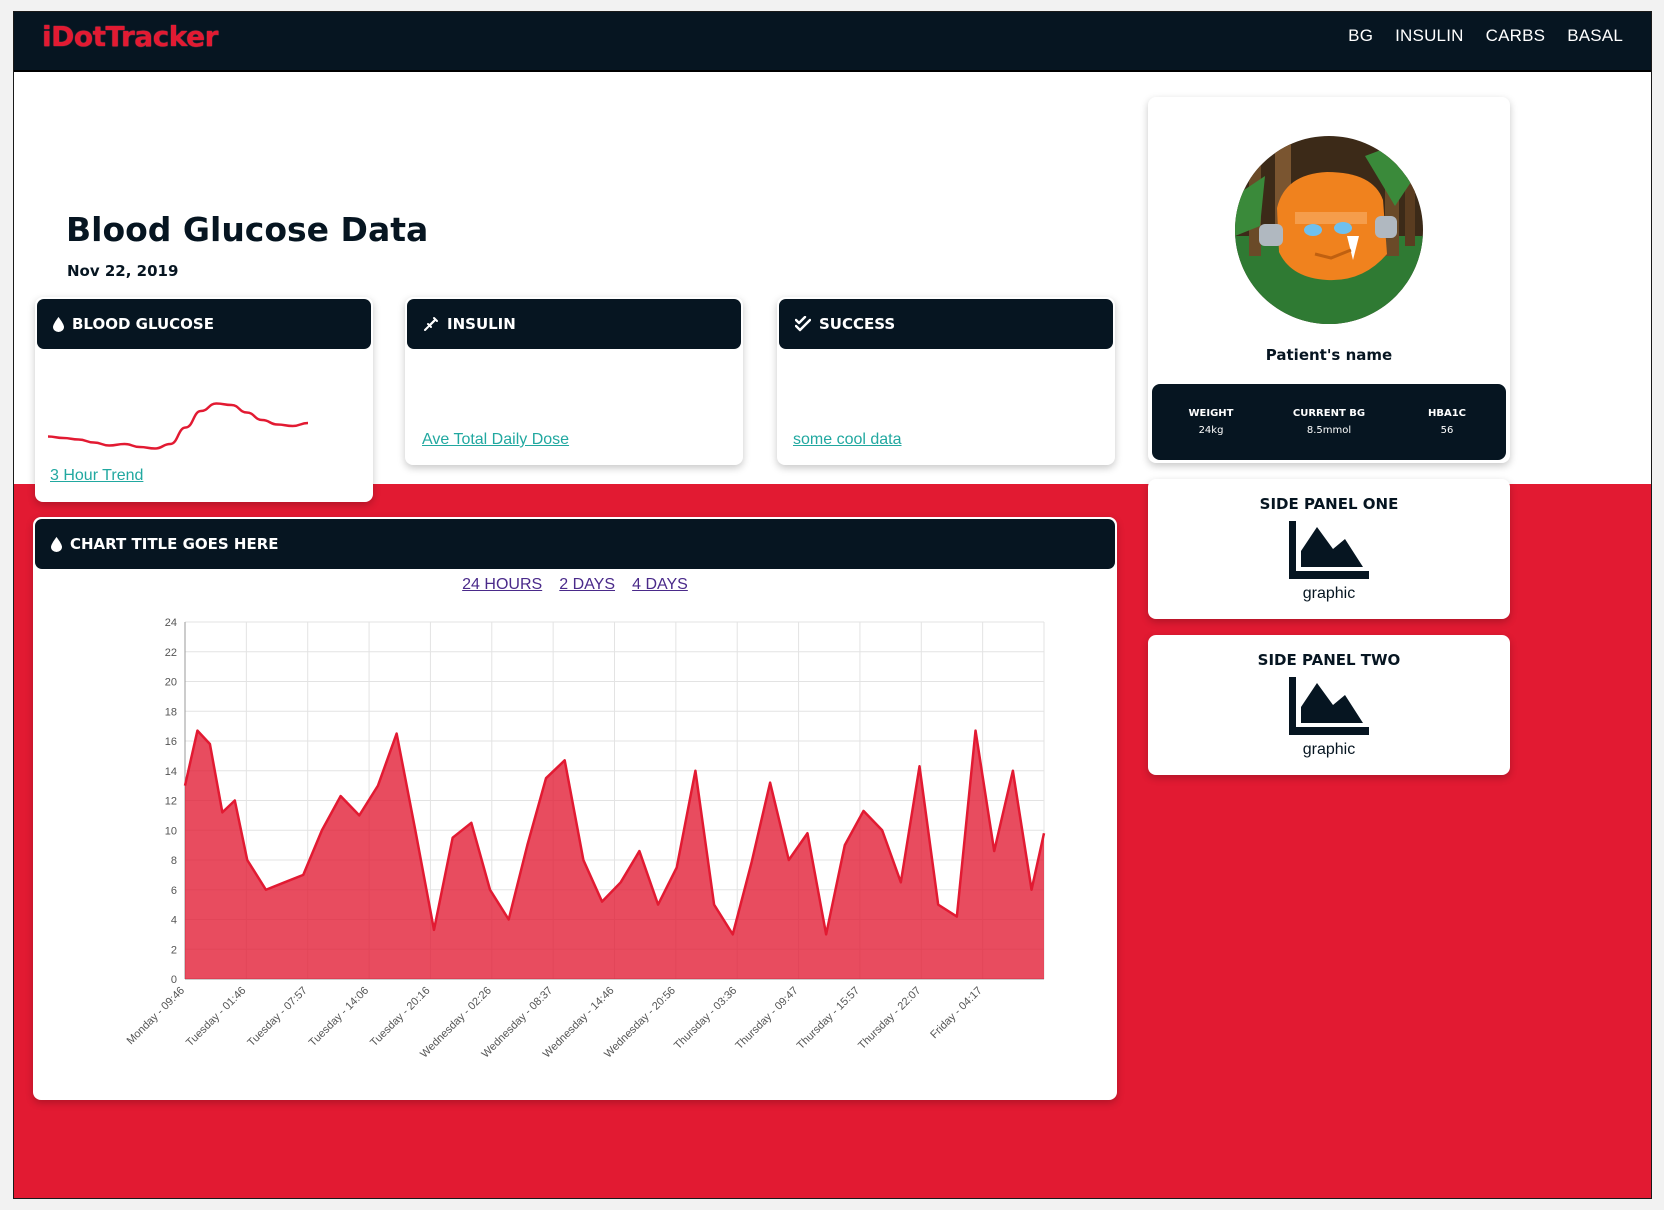  Describe the element at coordinates (174, 950) in the screenshot. I see `y-tick-label: 2` at that location.